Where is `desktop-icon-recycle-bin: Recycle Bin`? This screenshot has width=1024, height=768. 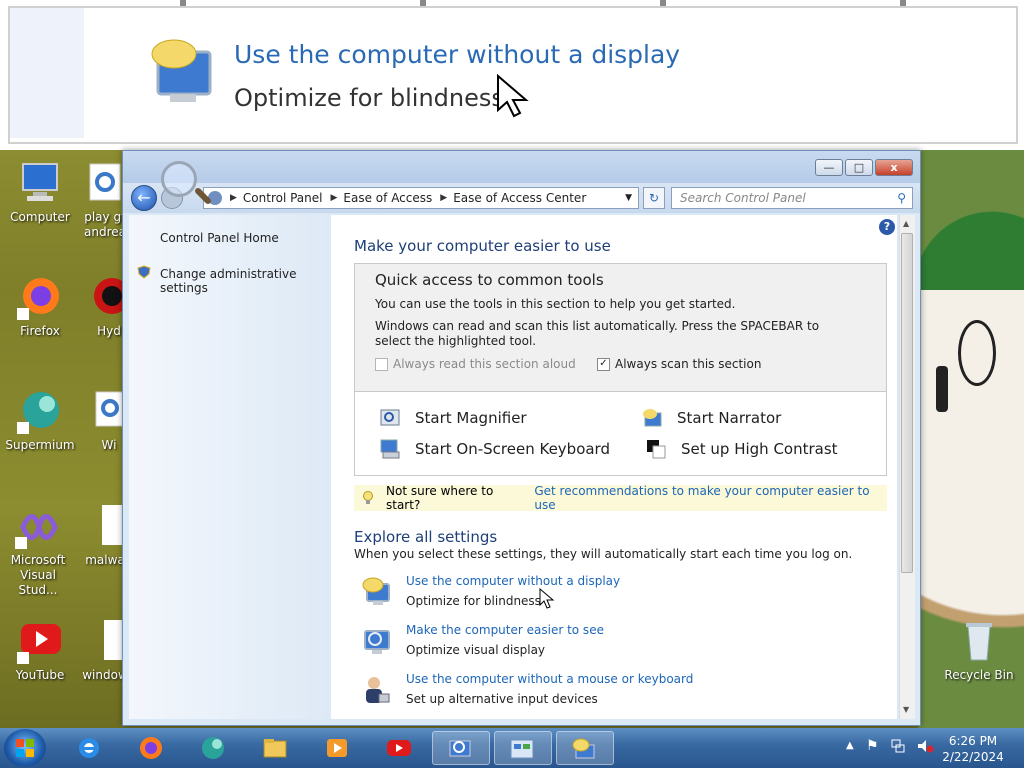 desktop-icon-recycle-bin: Recycle Bin is located at coordinates (979, 650).